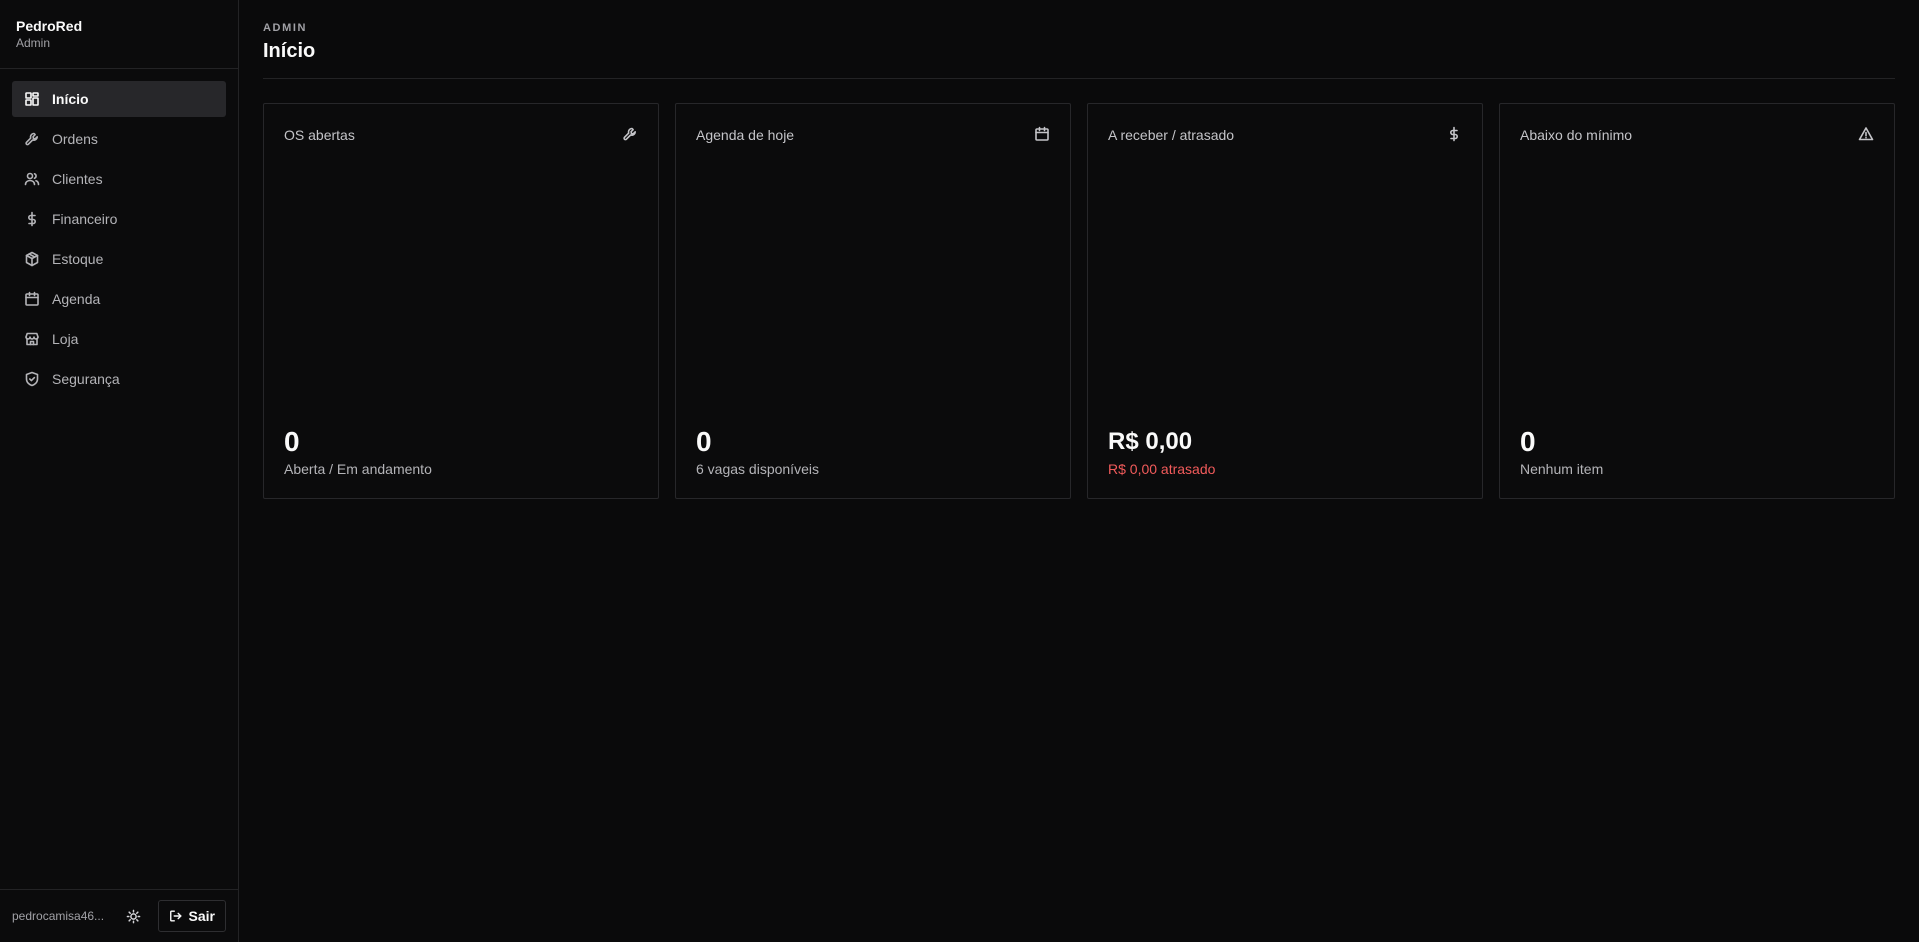 The image size is (1919, 942). Describe the element at coordinates (33, 43) in the screenshot. I see `brand-role: Admin` at that location.